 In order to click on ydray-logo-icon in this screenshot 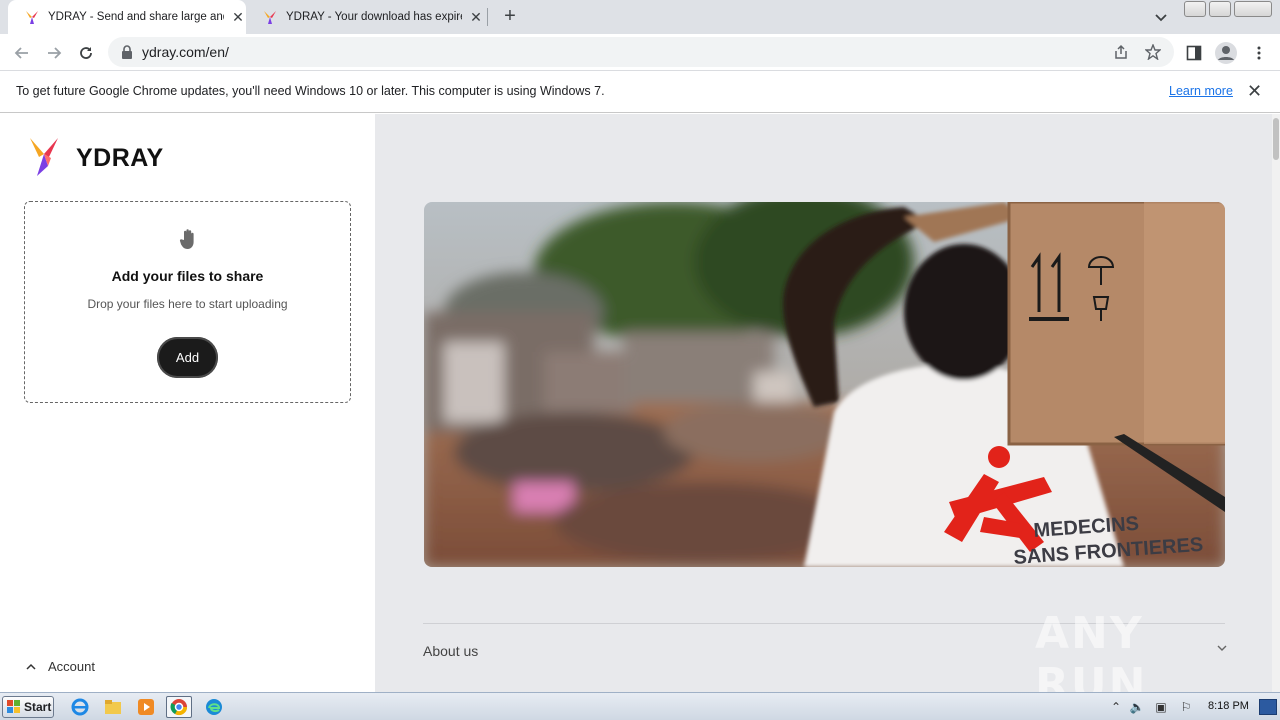, I will do `click(44, 157)`.